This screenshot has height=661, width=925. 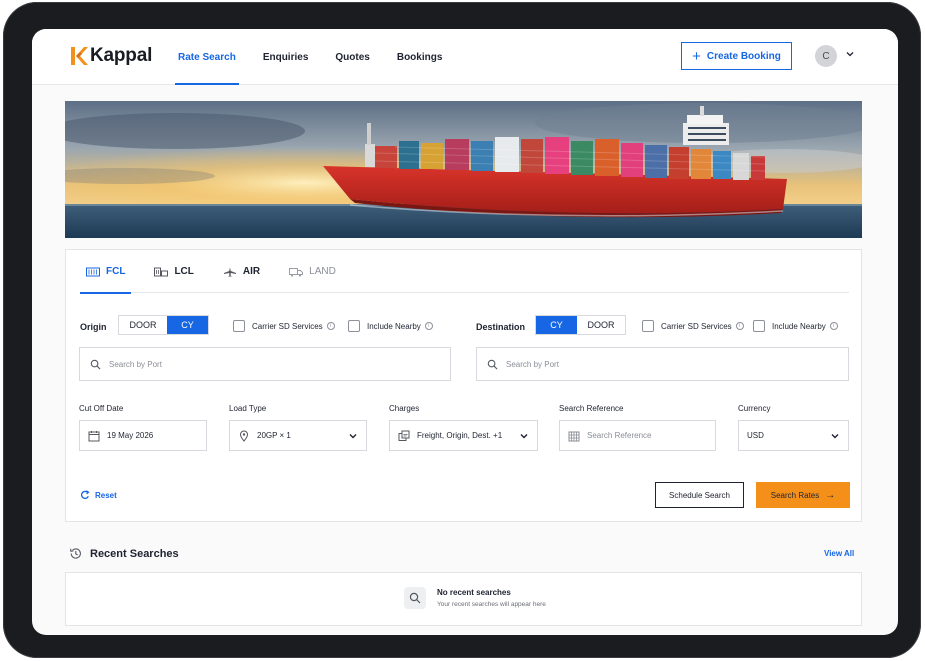 What do you see at coordinates (699, 495) in the screenshot?
I see `schedule-search-button: Schedule Search` at bounding box center [699, 495].